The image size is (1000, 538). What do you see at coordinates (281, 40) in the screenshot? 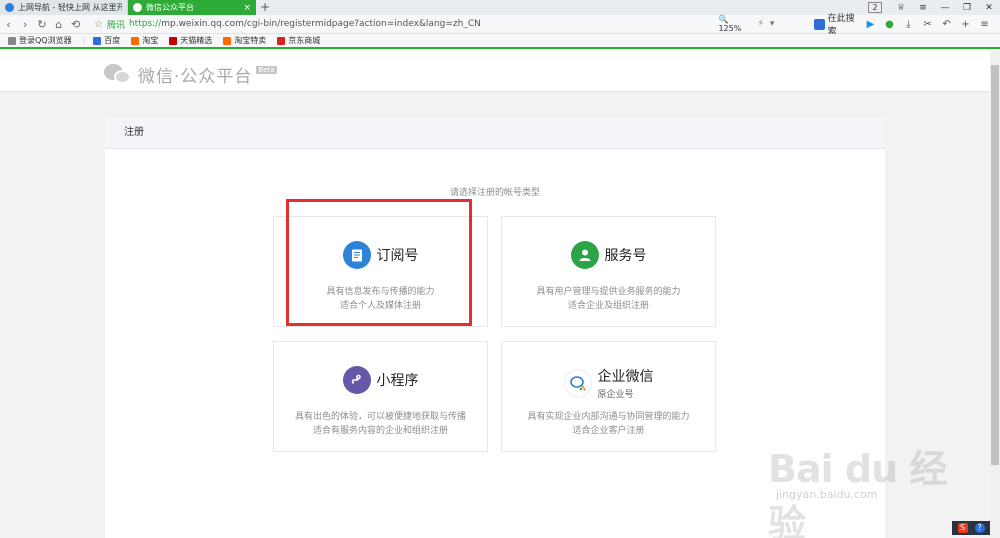
I see `jd-icon` at bounding box center [281, 40].